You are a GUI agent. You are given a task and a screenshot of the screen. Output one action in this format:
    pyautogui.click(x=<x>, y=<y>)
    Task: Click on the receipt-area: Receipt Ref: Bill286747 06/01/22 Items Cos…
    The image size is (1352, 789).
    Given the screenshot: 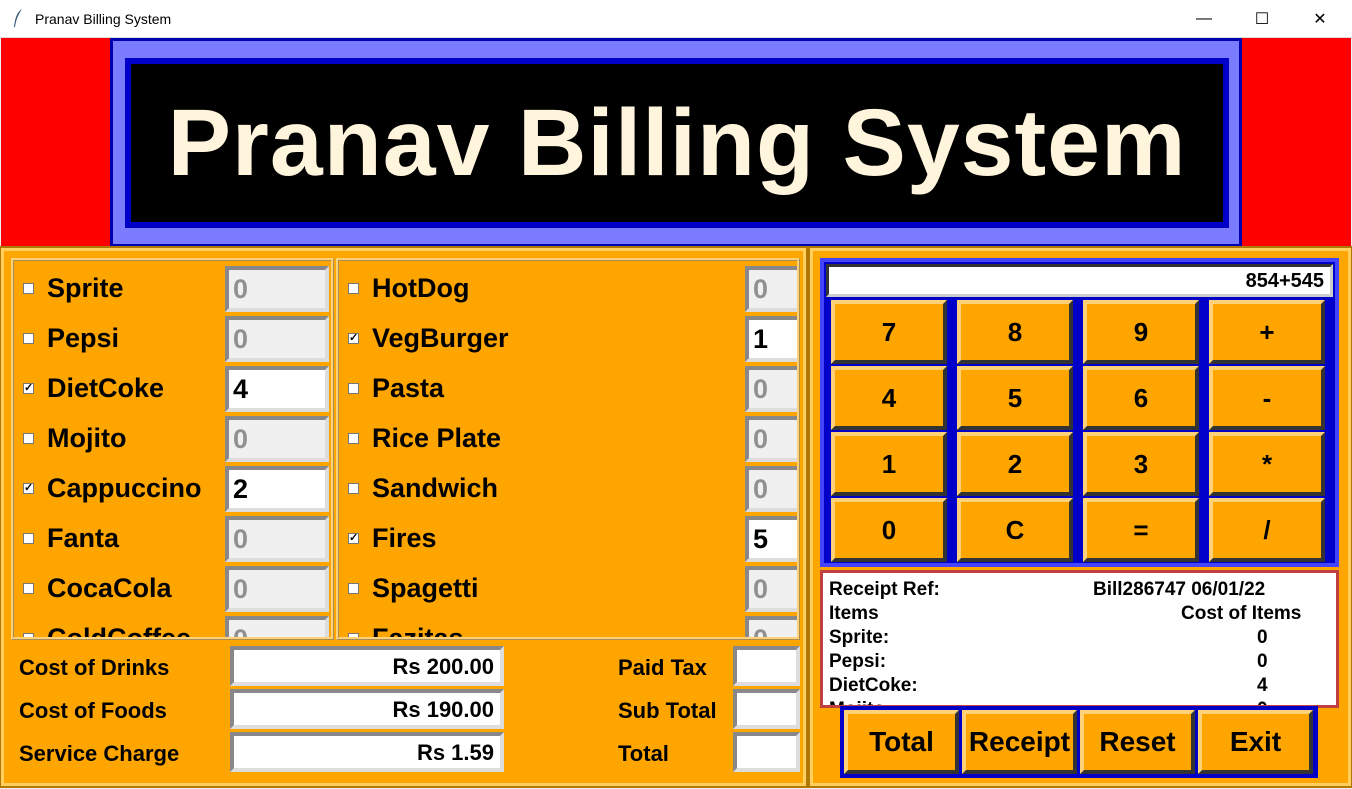 What is the action you would take?
    pyautogui.click(x=1079, y=639)
    